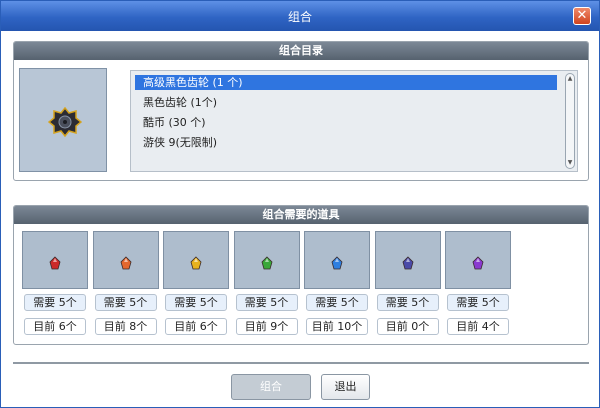  Describe the element at coordinates (301, 215) in the screenshot. I see `requirements-header: 组合需要的道具` at that location.